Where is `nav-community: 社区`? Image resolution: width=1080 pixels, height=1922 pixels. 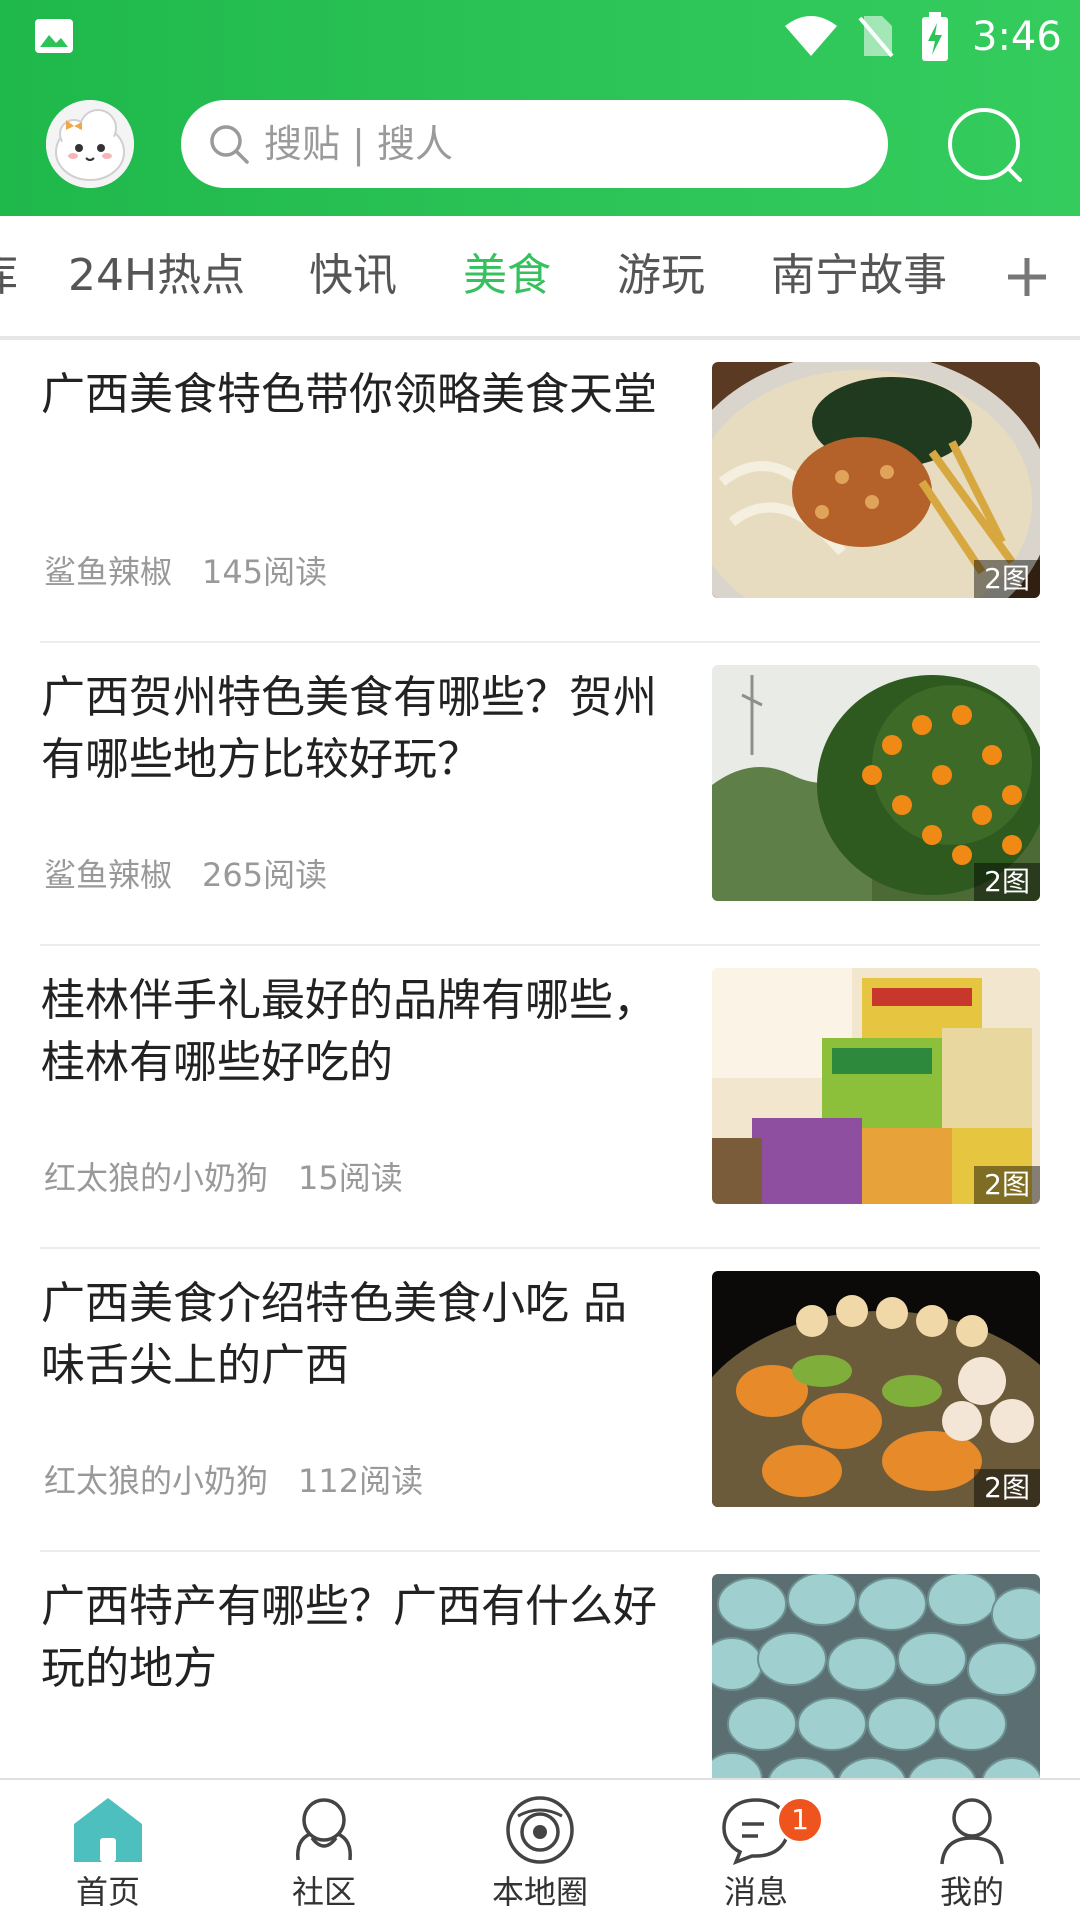
nav-community: 社区 is located at coordinates (324, 1851).